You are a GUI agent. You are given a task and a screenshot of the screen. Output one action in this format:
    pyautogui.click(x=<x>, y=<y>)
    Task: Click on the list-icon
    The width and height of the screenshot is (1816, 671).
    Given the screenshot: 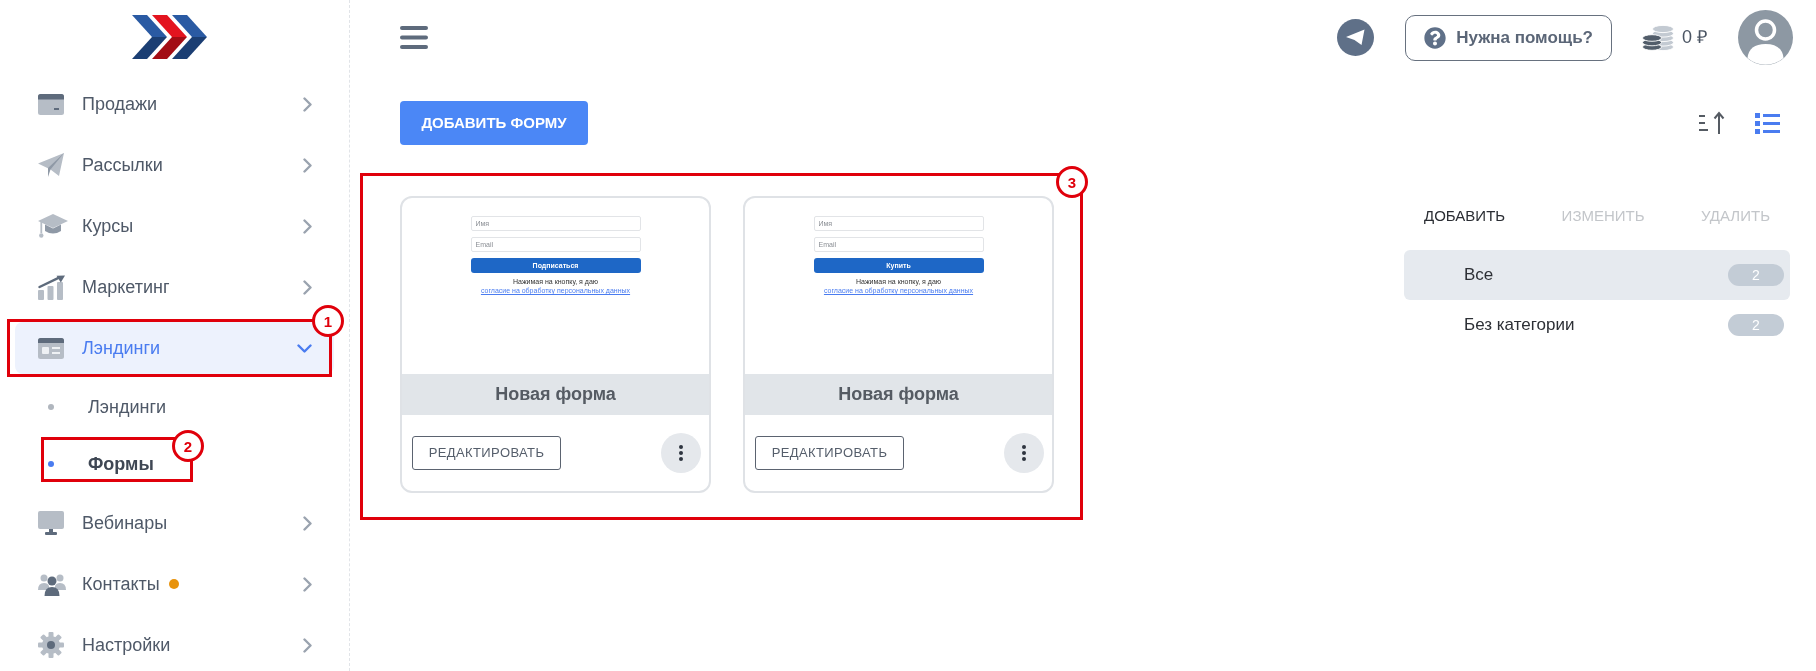 What is the action you would take?
    pyautogui.click(x=1767, y=123)
    